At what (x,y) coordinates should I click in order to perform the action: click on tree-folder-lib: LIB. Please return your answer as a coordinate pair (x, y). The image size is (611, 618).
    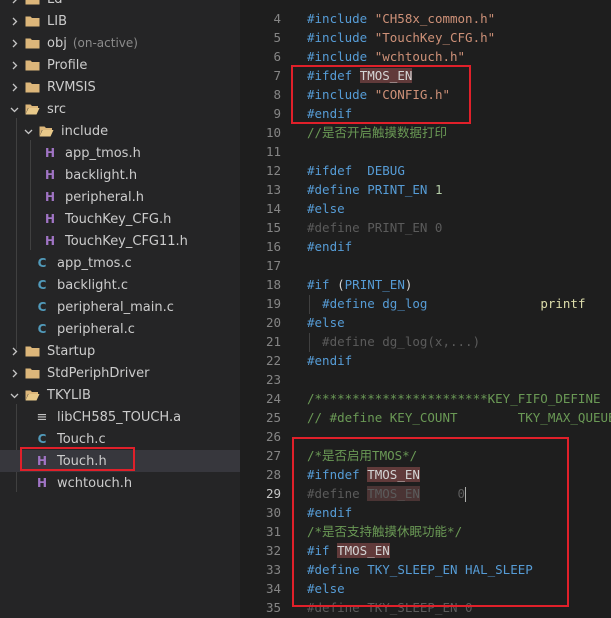
    Looking at the image, I should click on (120, 21).